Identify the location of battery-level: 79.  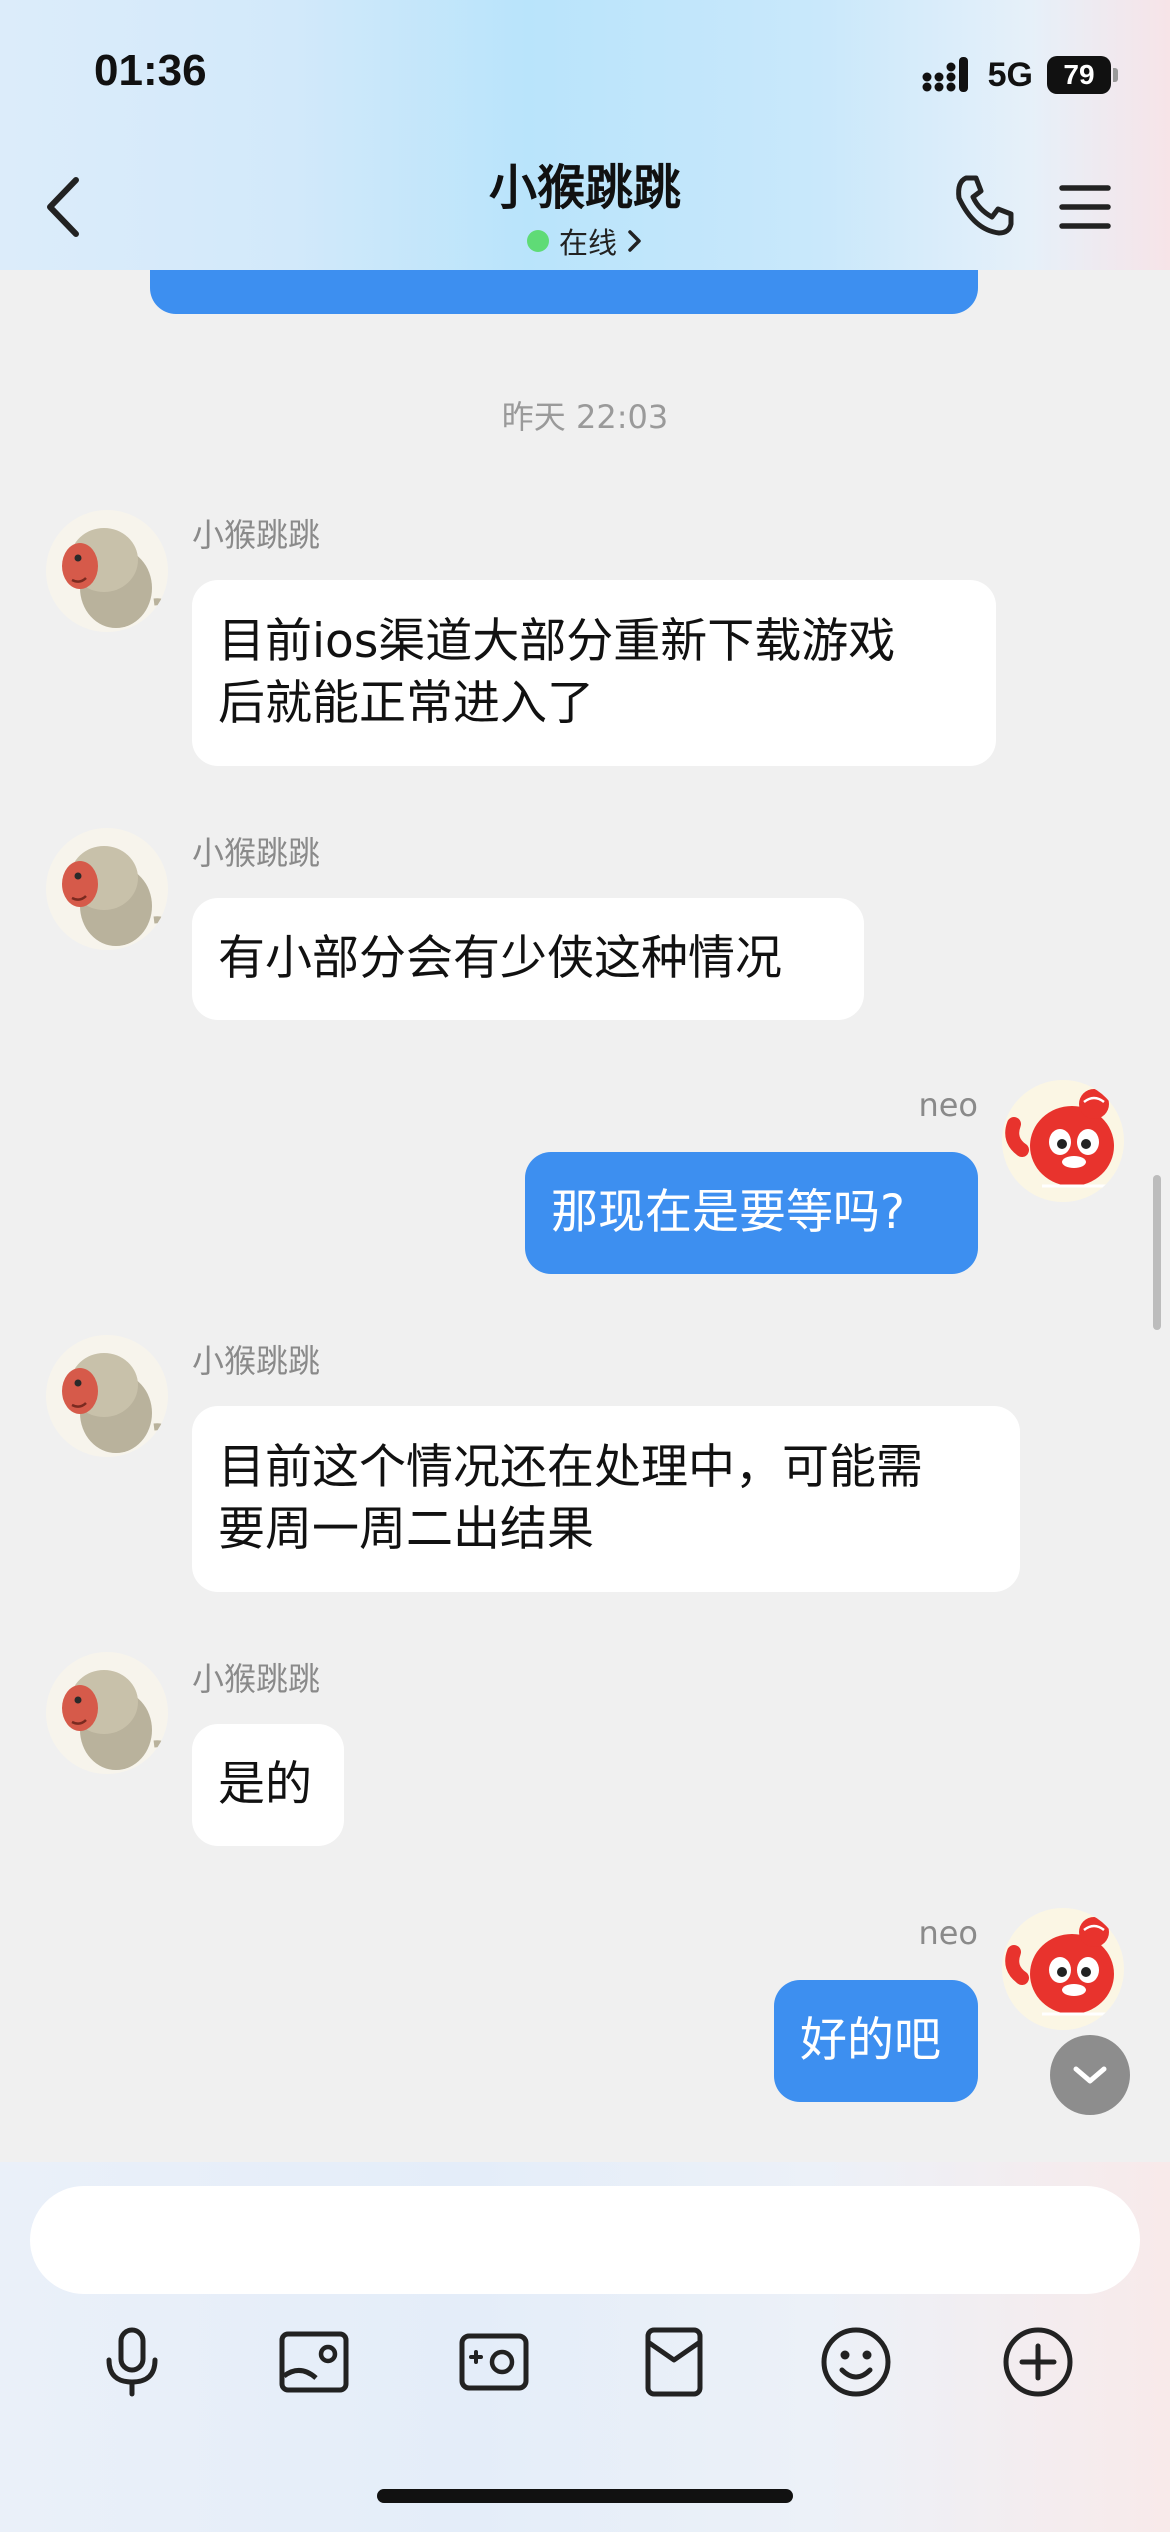
(1079, 75).